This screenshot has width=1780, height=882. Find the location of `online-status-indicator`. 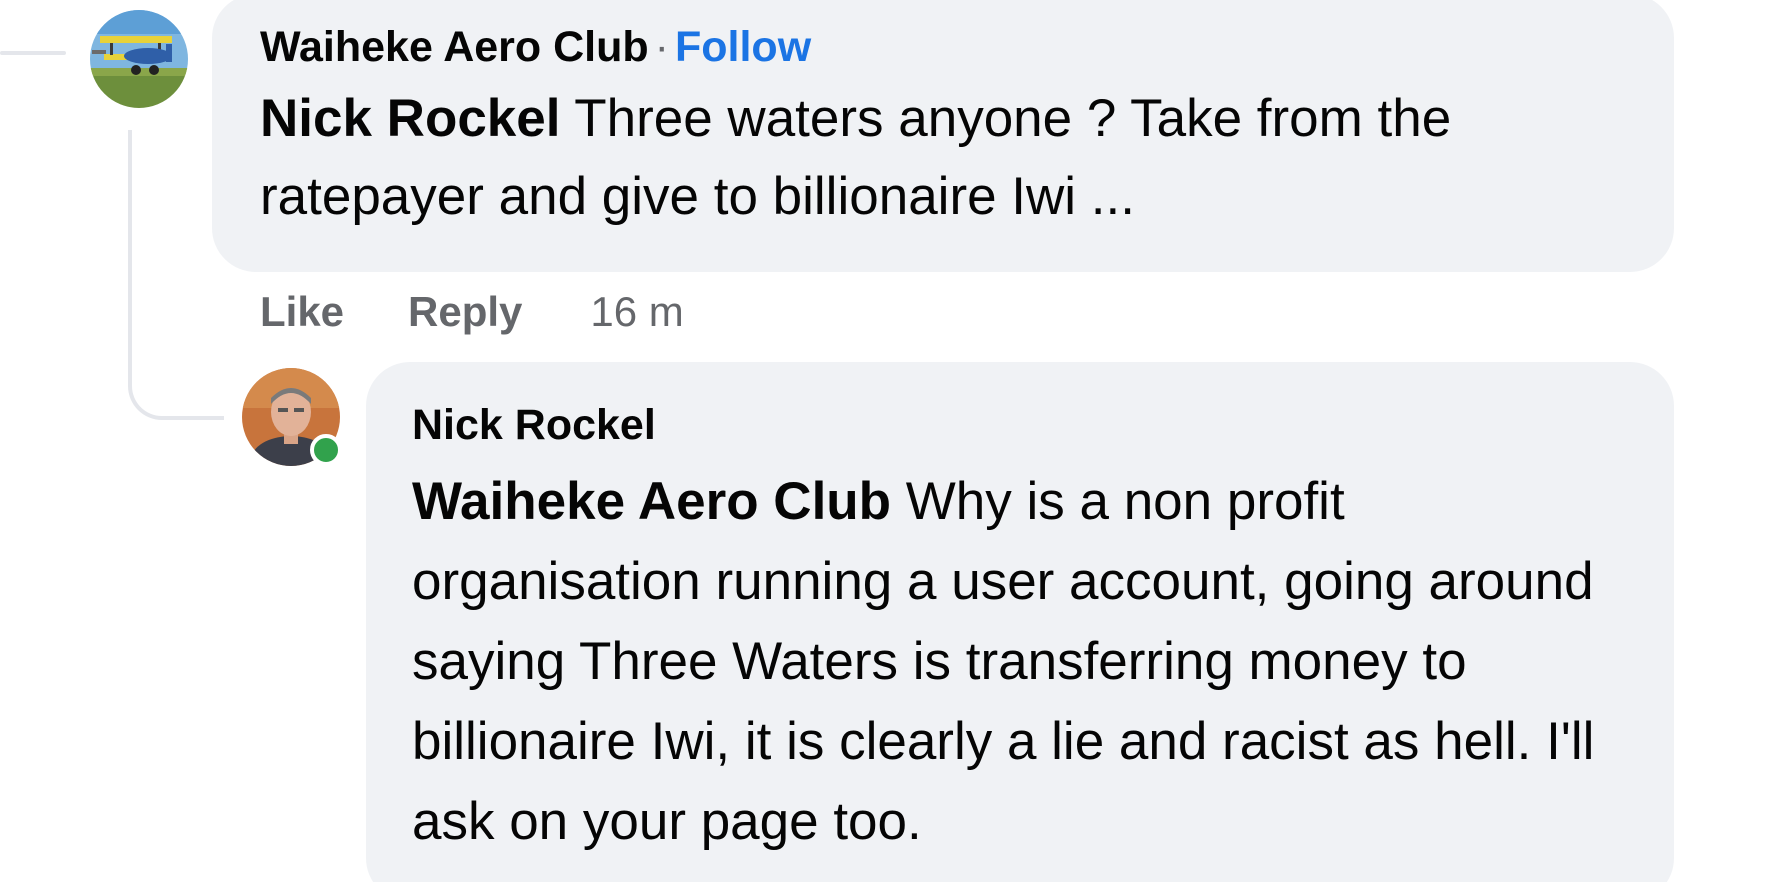

online-status-indicator is located at coordinates (326, 450).